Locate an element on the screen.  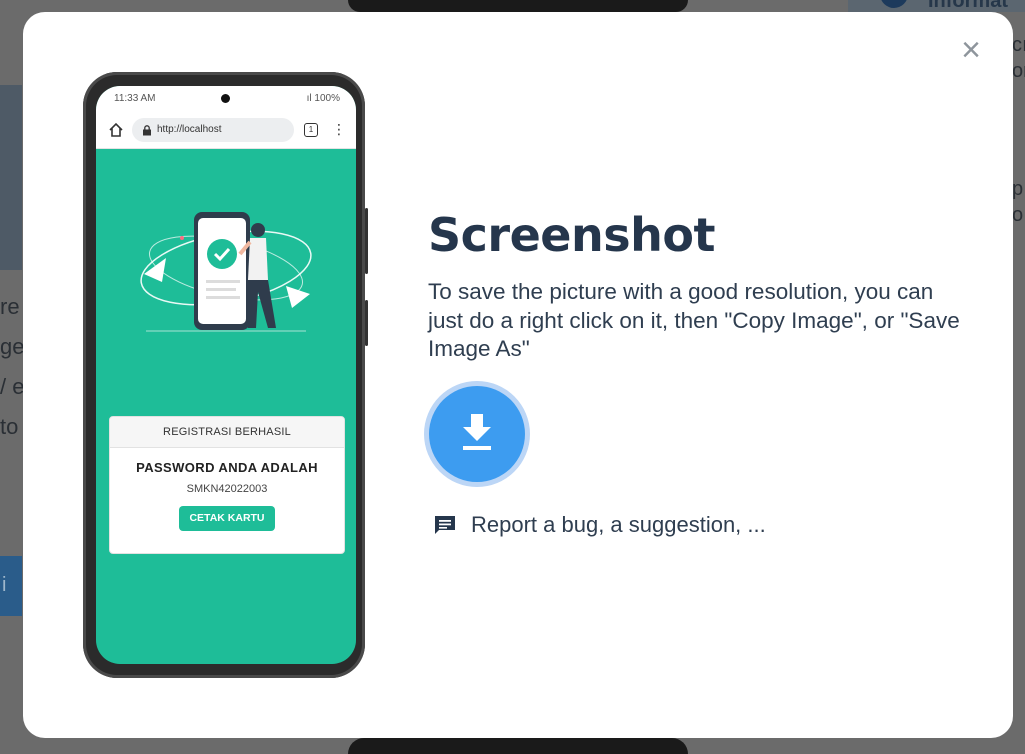
background-text: re is located at coordinates (10, 306).